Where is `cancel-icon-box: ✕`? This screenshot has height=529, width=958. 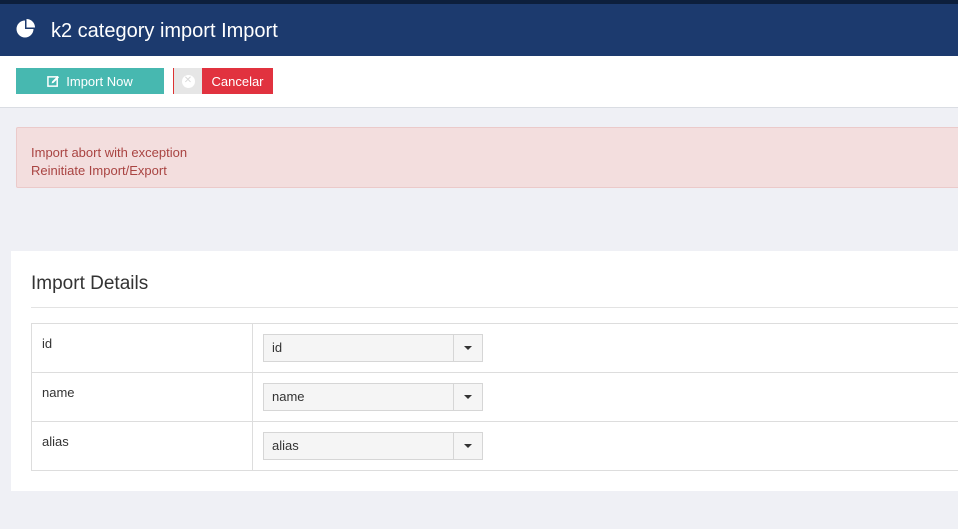 cancel-icon-box: ✕ is located at coordinates (187, 81).